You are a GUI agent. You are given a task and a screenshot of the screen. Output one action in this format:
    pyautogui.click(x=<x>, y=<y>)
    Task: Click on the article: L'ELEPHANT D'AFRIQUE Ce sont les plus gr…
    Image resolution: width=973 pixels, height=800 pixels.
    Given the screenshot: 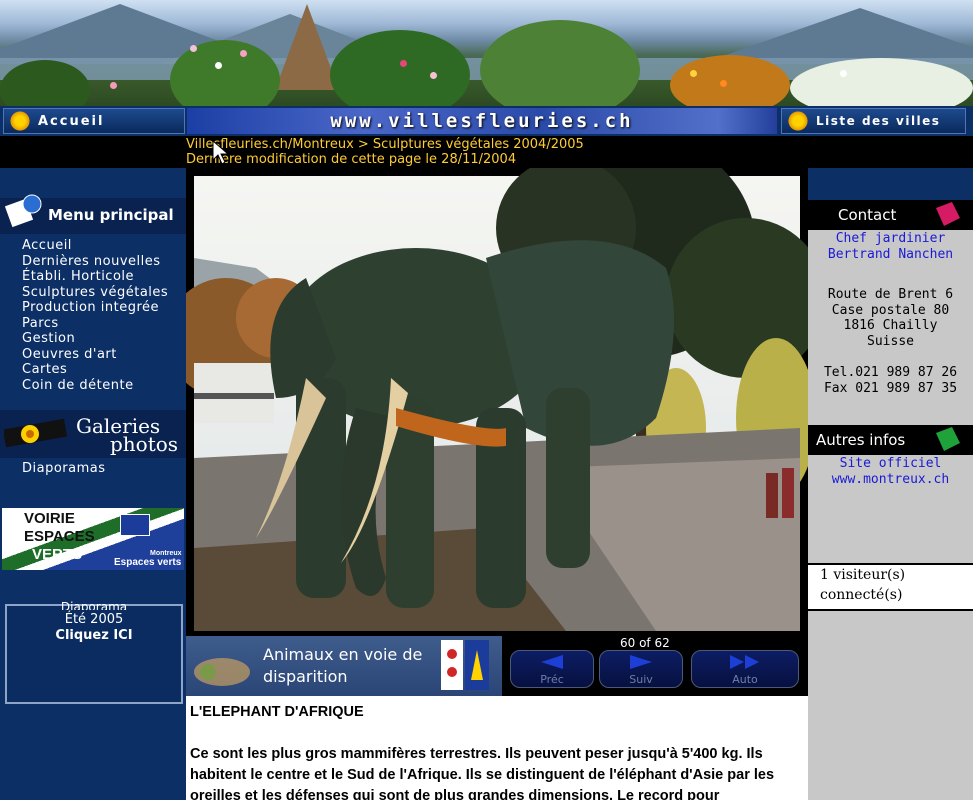 What is the action you would take?
    pyautogui.click(x=500, y=751)
    